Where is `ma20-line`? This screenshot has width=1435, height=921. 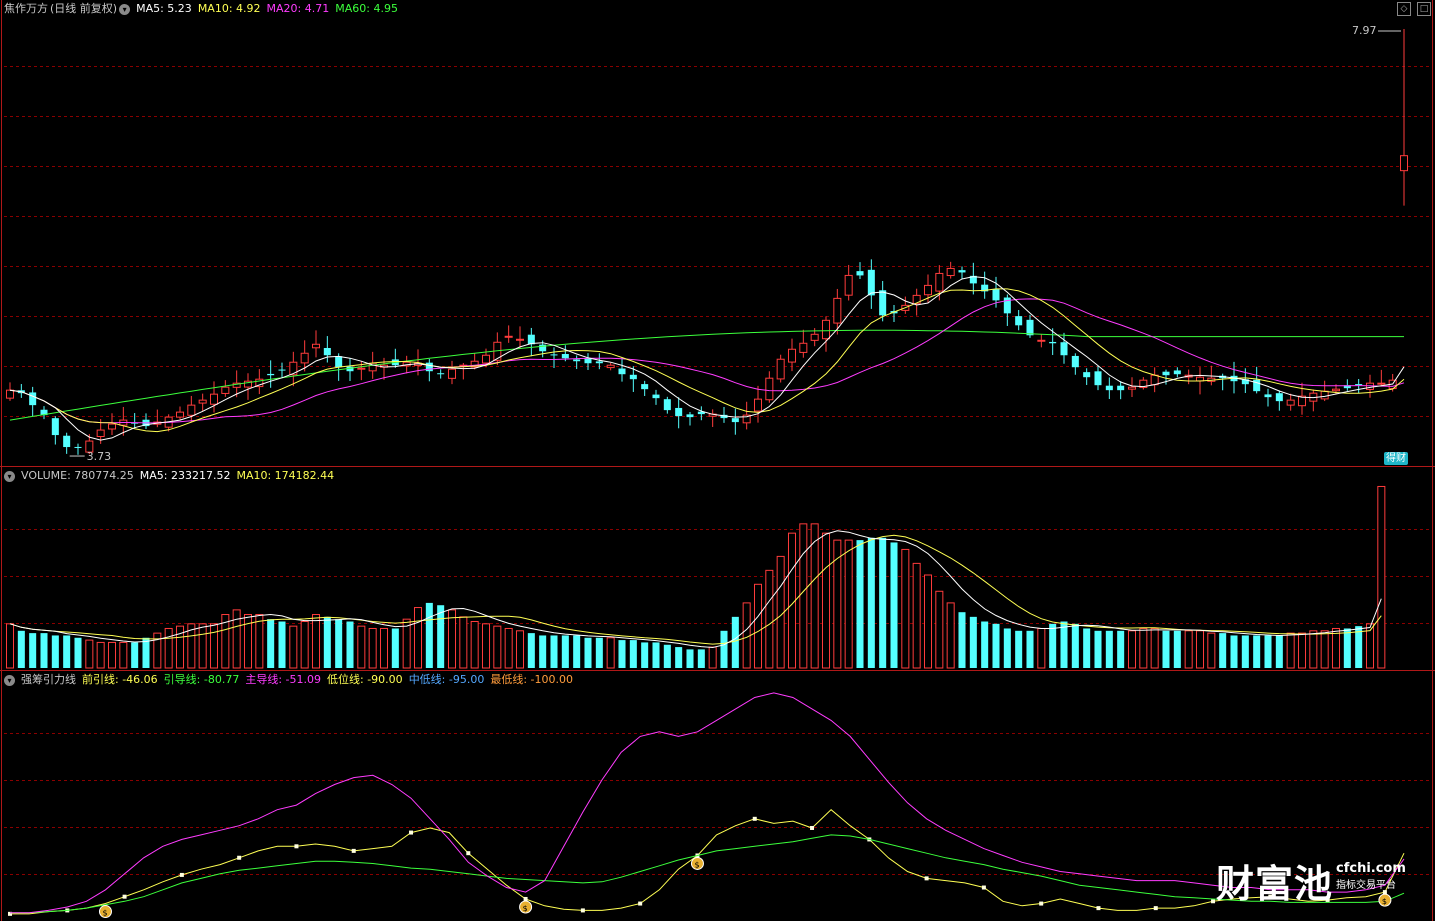 ma20-line is located at coordinates (707, 361).